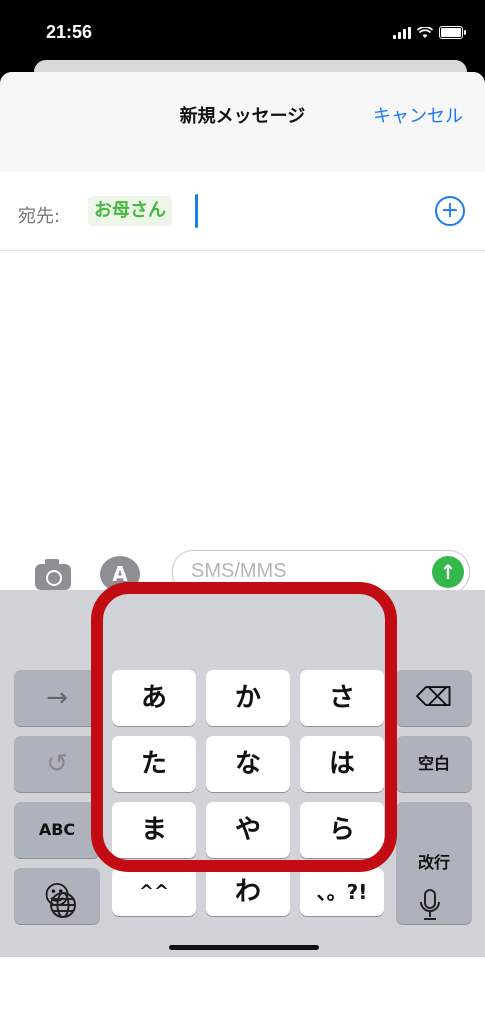 The height and width of the screenshot is (1029, 485). Describe the element at coordinates (57, 698) in the screenshot. I see `arrow-key: →` at that location.